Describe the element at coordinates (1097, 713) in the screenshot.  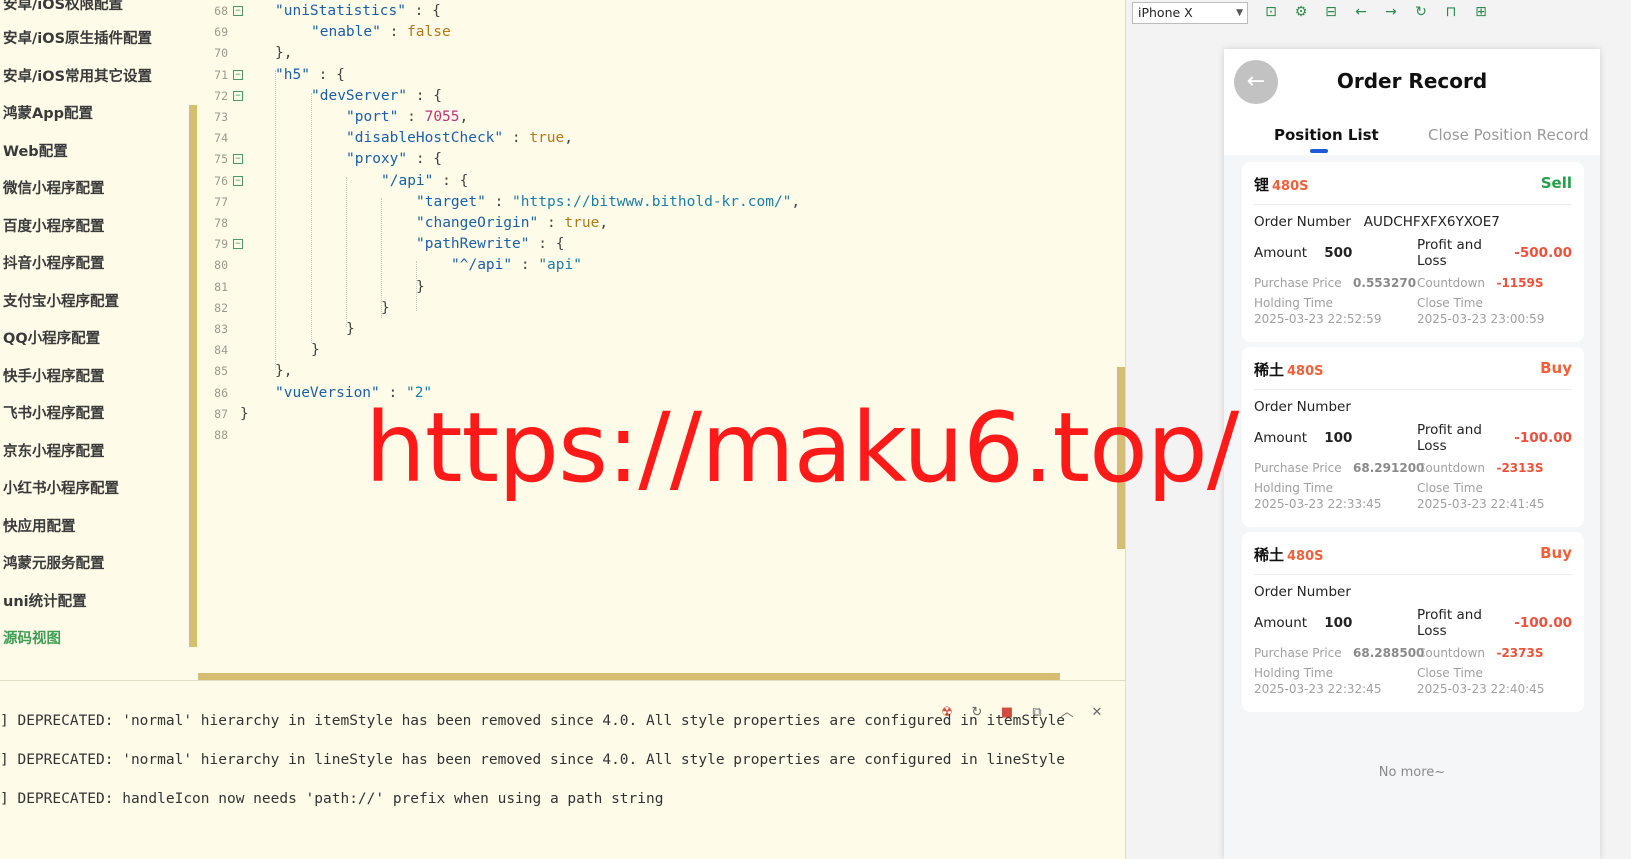
I see `clear-icon: ✕` at that location.